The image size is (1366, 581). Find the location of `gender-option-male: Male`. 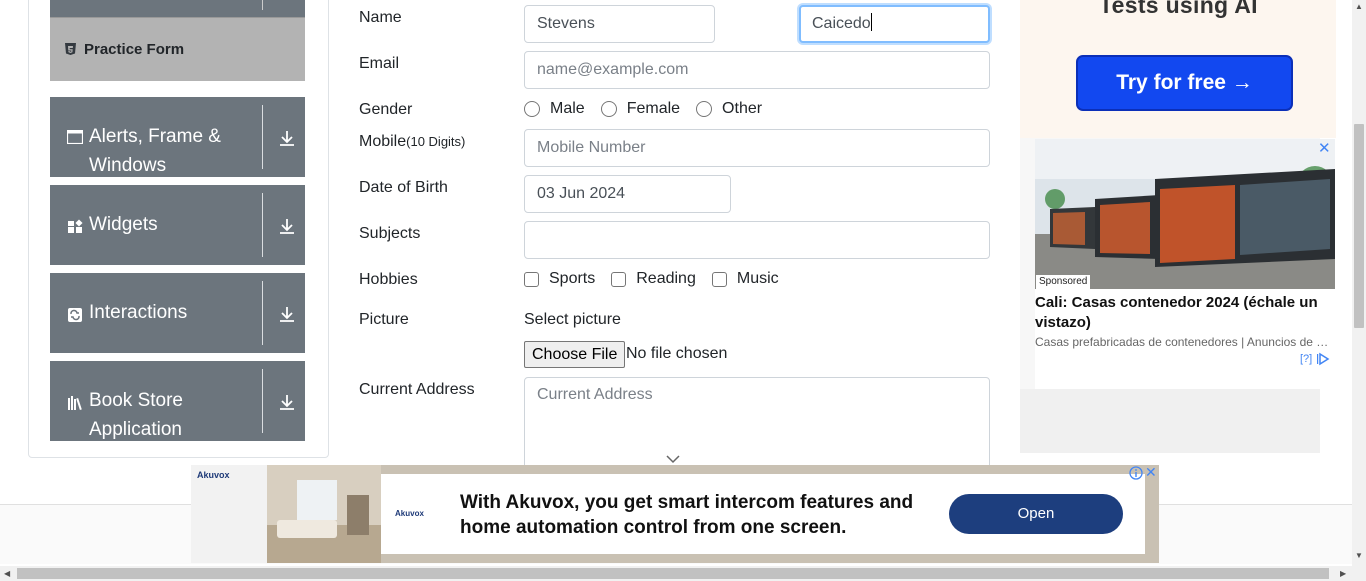

gender-option-male: Male is located at coordinates (554, 109).